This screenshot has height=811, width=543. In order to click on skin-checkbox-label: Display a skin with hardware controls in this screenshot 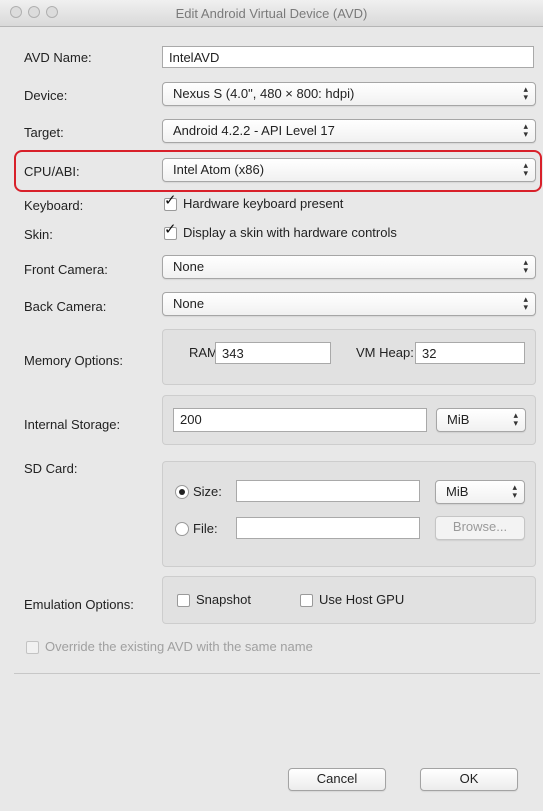, I will do `click(290, 232)`.